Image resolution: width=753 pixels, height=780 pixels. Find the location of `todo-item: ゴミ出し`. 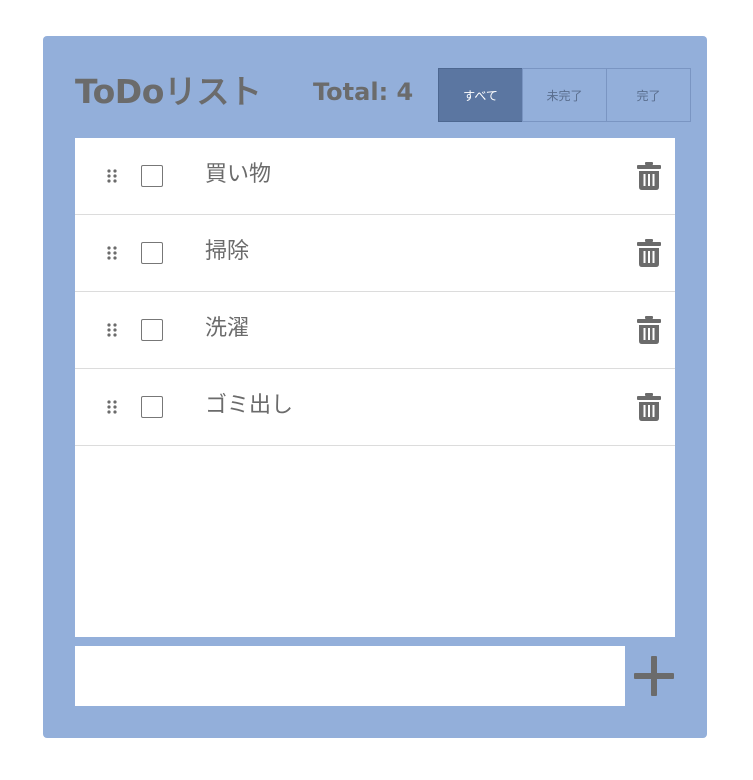

todo-item: ゴミ出し is located at coordinates (375, 407).